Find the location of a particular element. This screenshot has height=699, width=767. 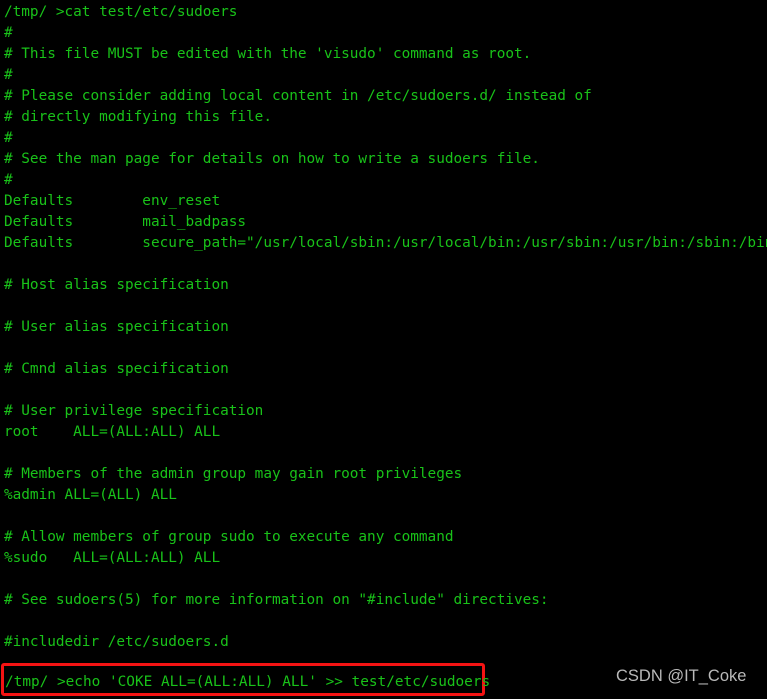

terminal-line: /tmp/ >cat test/etc/sudoers is located at coordinates (121, 12).